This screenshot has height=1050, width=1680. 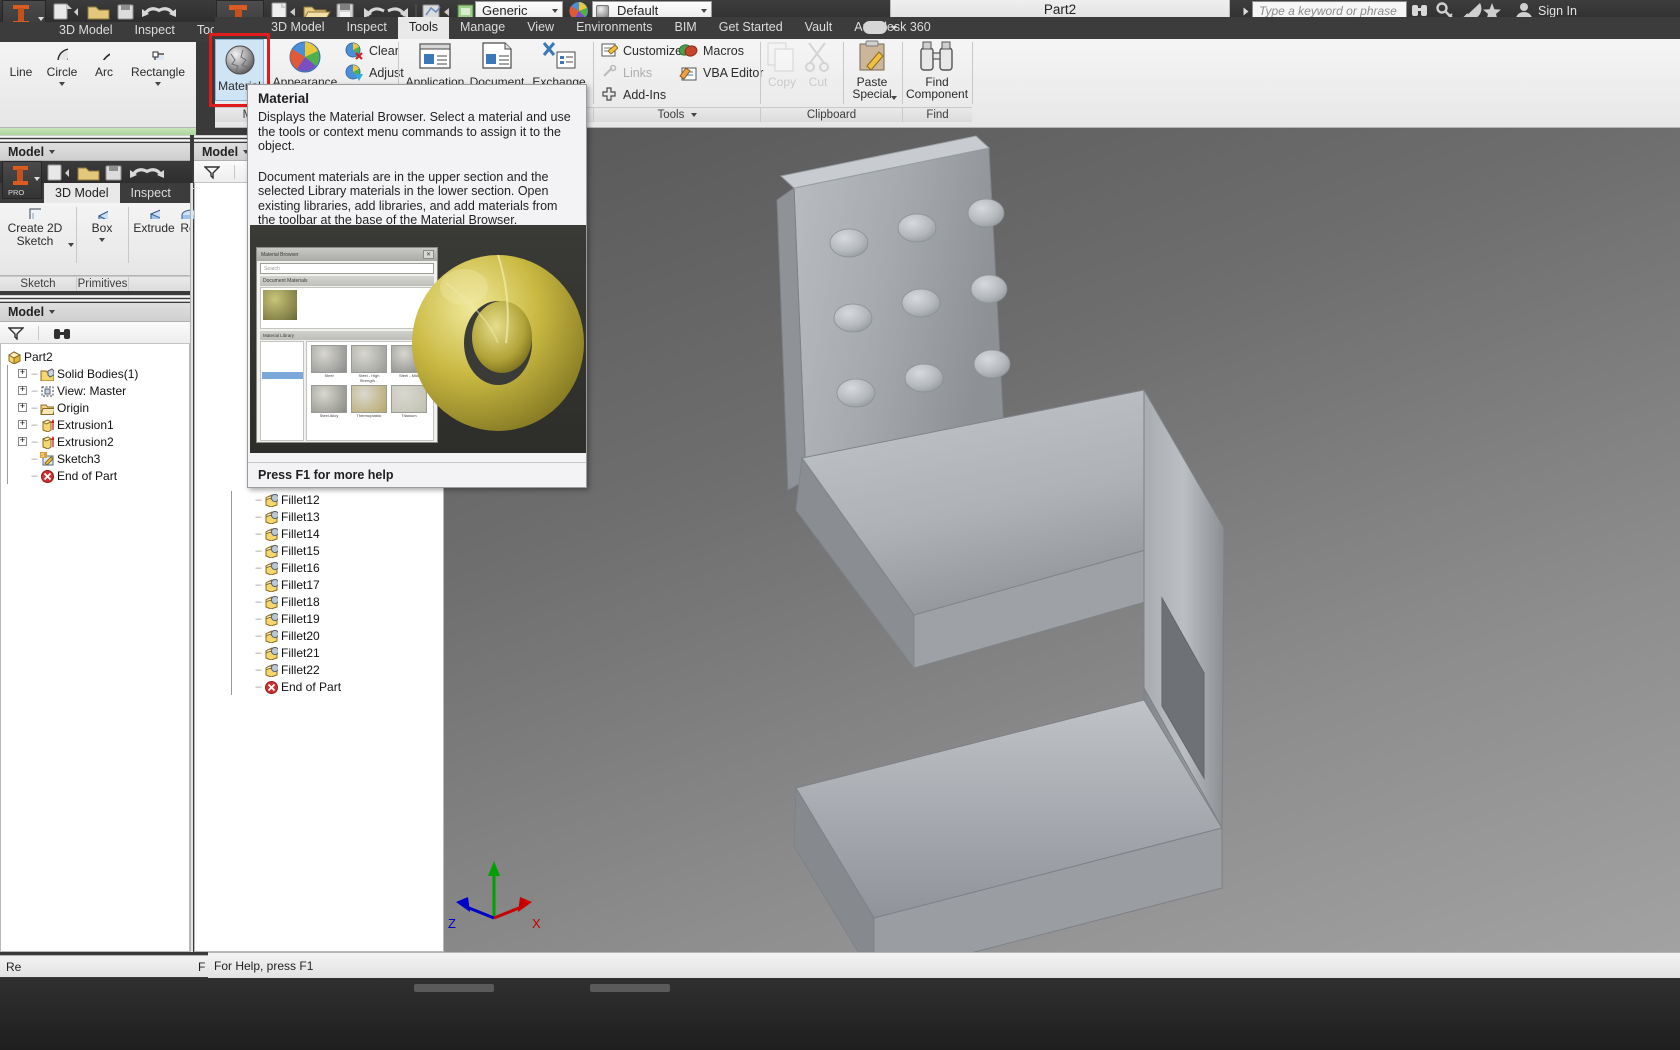 I want to click on clear-button: Clear, so click(x=371, y=51).